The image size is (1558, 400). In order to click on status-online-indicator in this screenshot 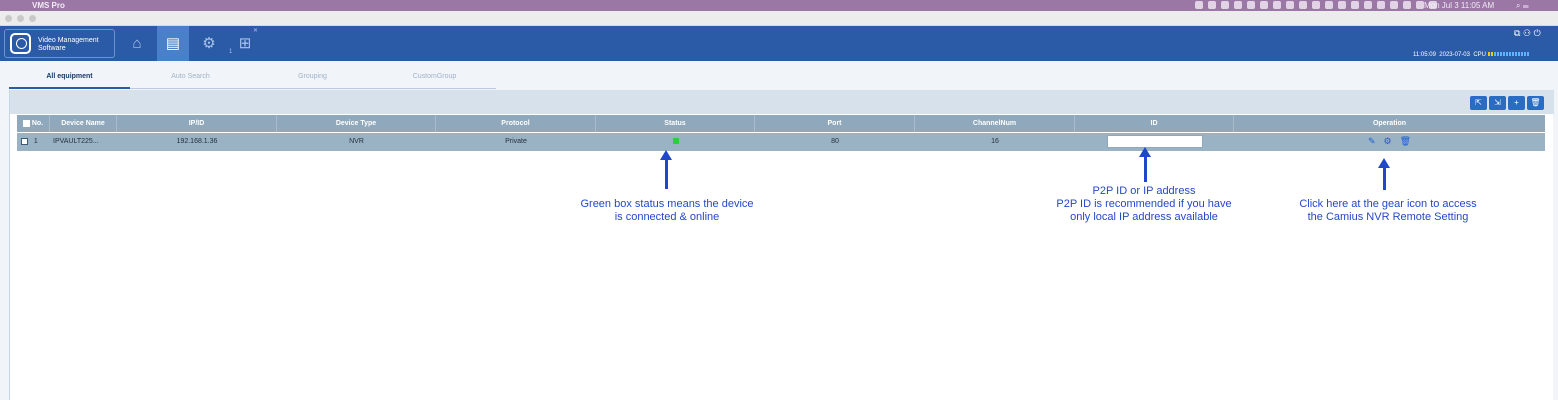, I will do `click(675, 141)`.